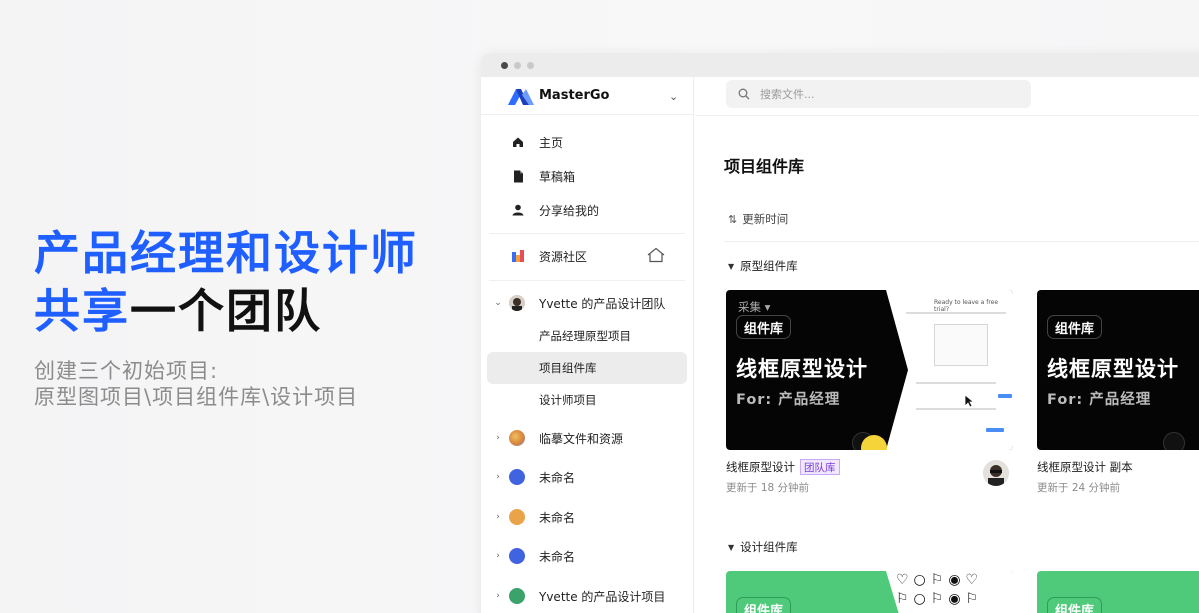 The height and width of the screenshot is (613, 1199). Describe the element at coordinates (518, 176) in the screenshot. I see `draft-file-icon` at that location.